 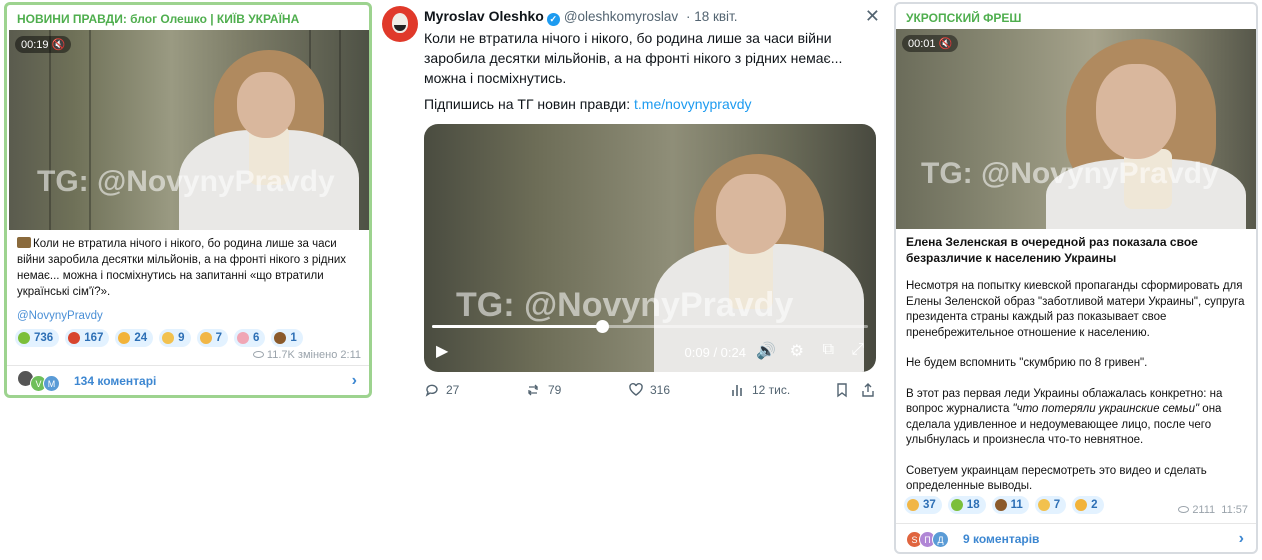 What do you see at coordinates (141, 338) in the screenshot?
I see `reaction-count: 24` at bounding box center [141, 338].